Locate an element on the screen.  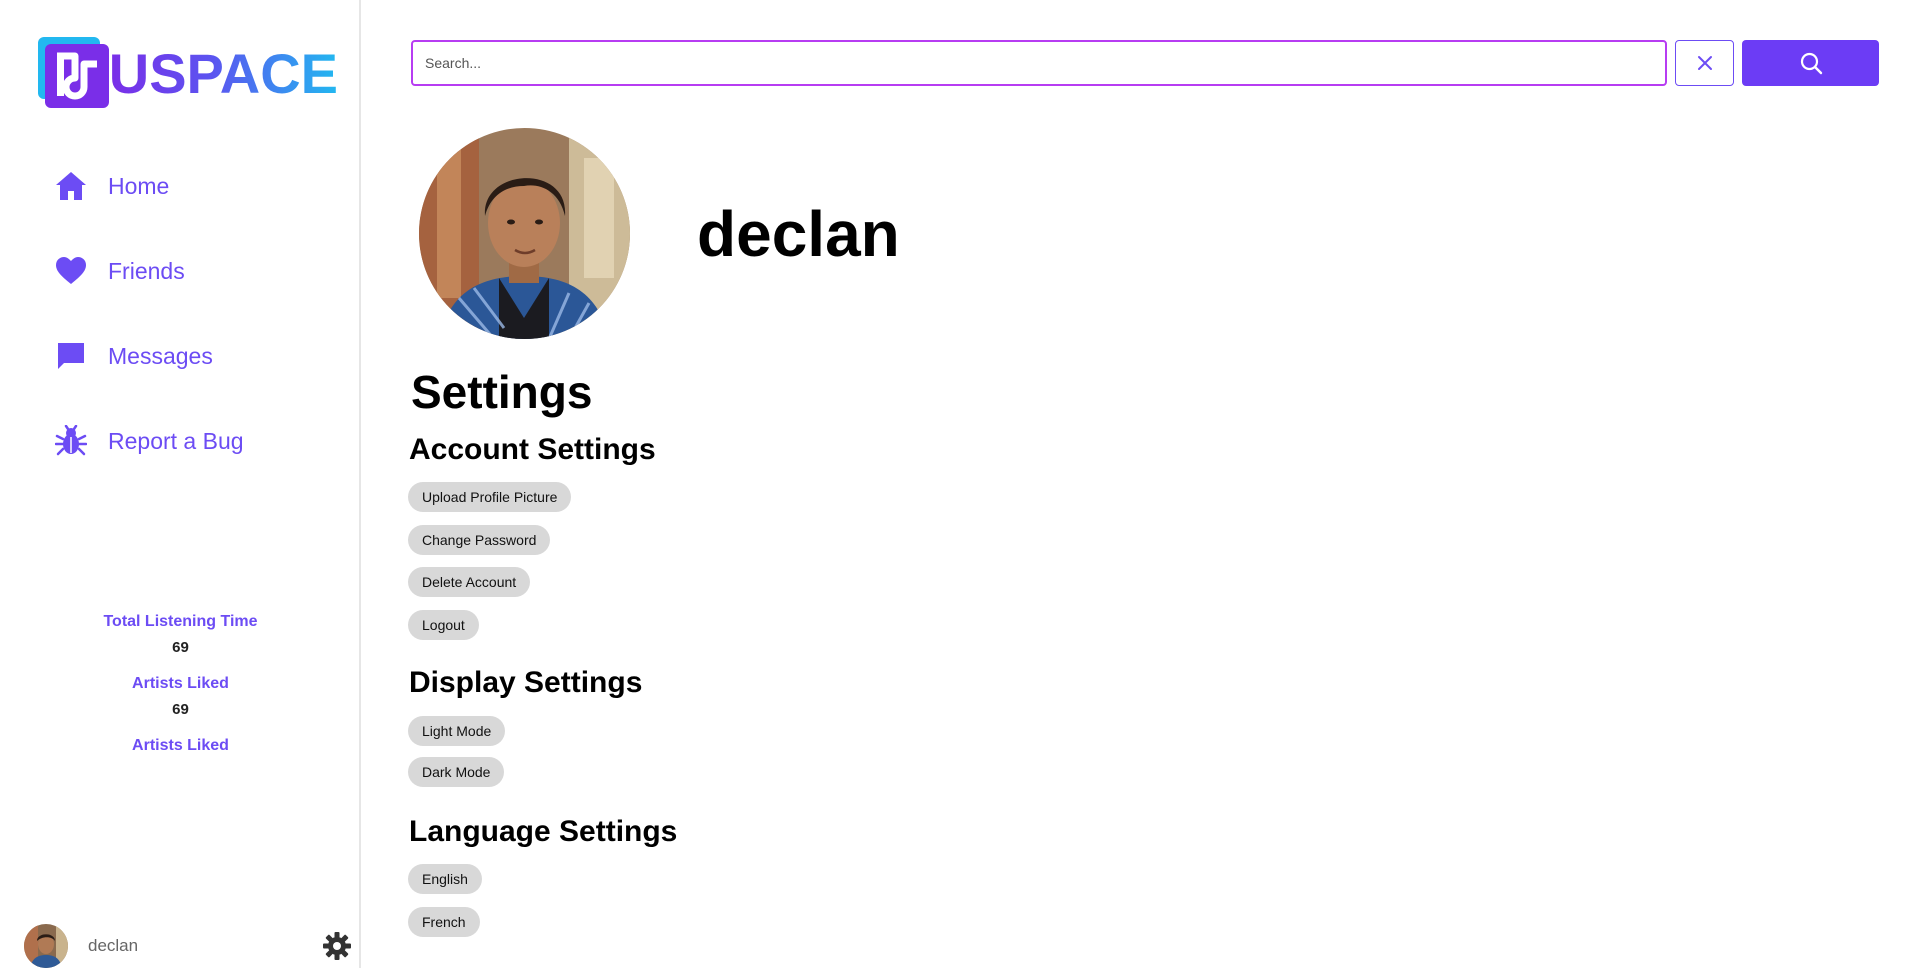
close-icon is located at coordinates (1704, 63).